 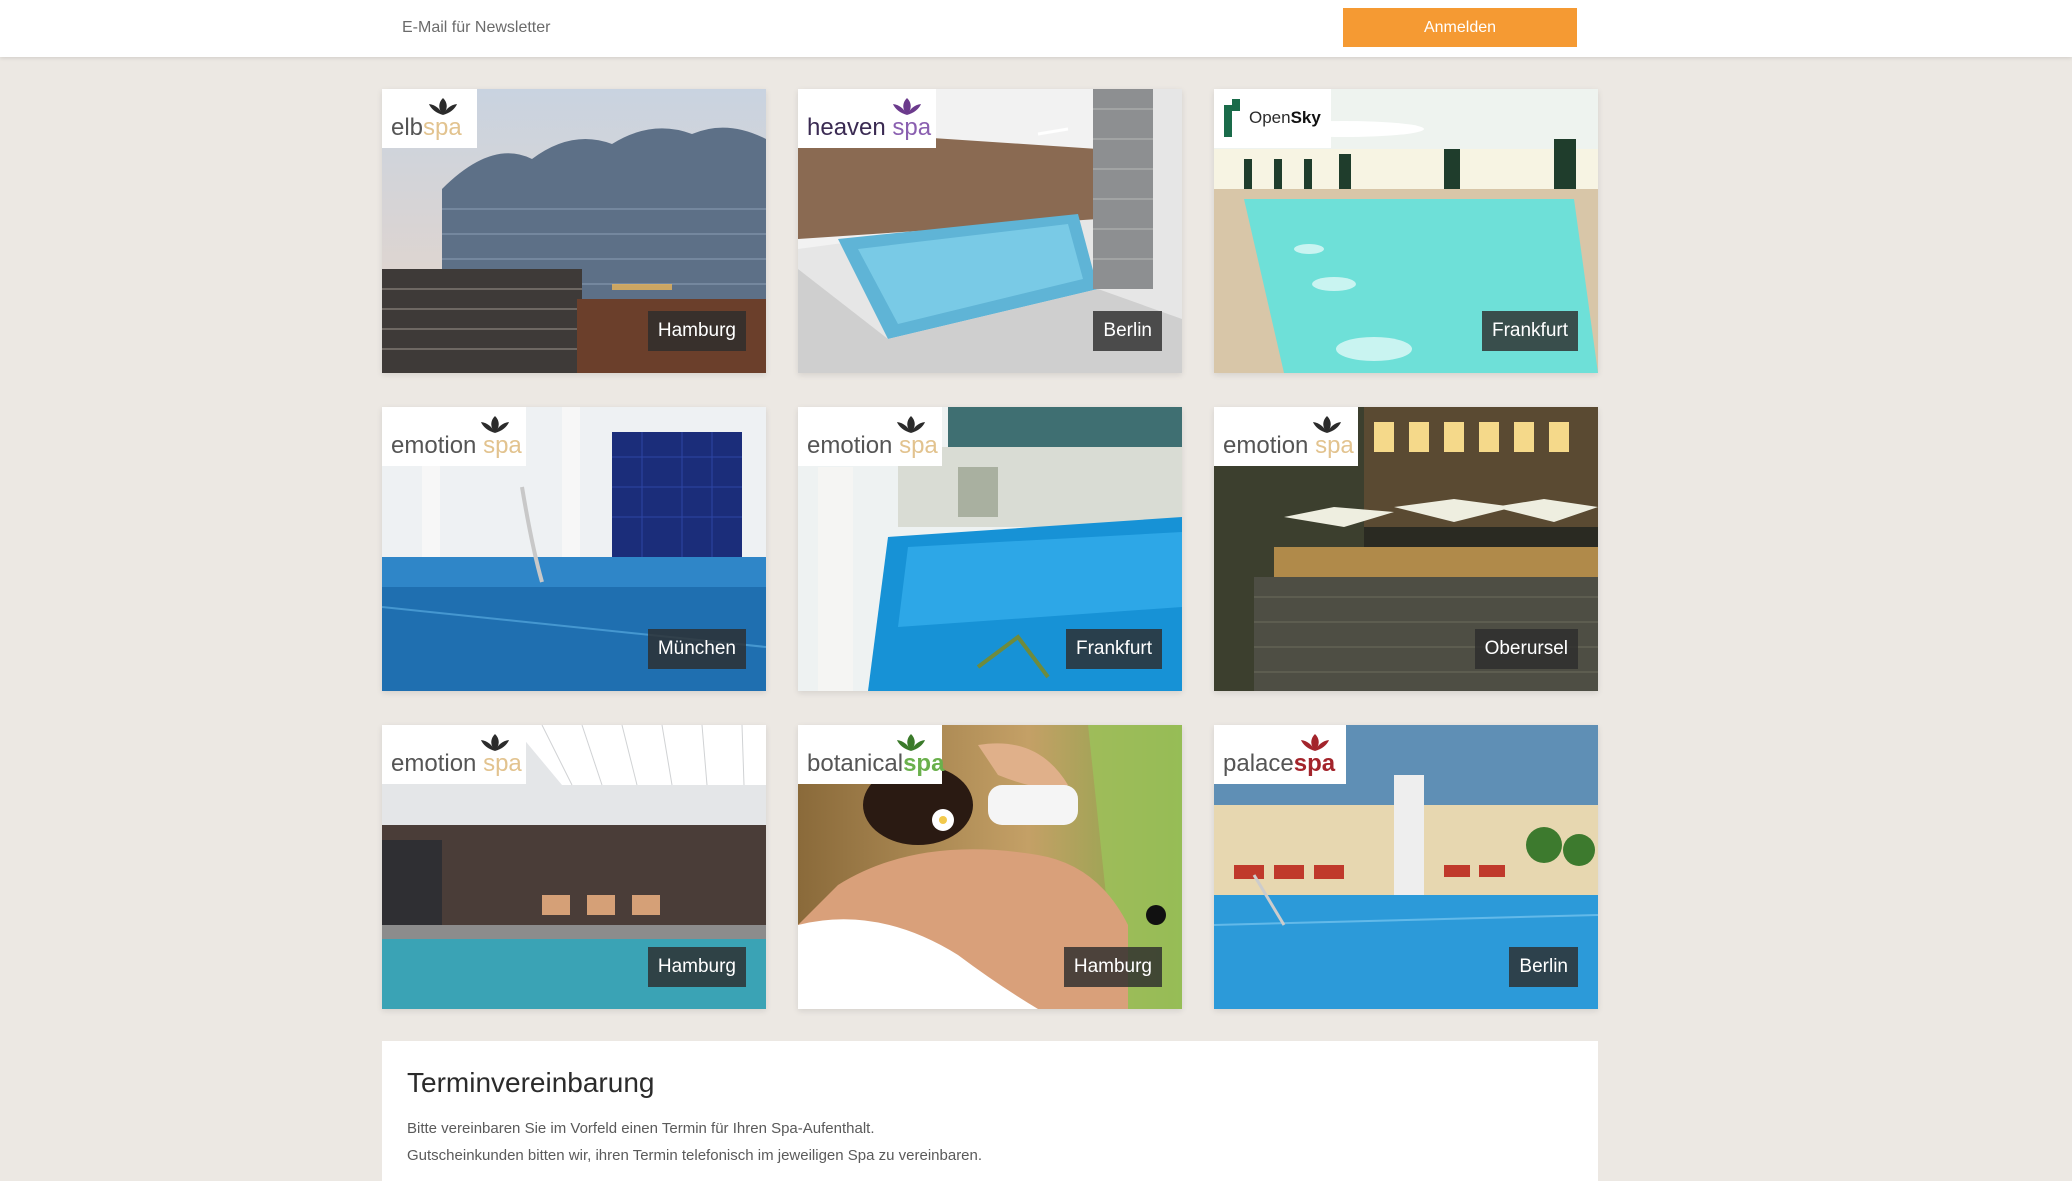 What do you see at coordinates (1460, 27) in the screenshot?
I see `subscribe-button: Anmelden` at bounding box center [1460, 27].